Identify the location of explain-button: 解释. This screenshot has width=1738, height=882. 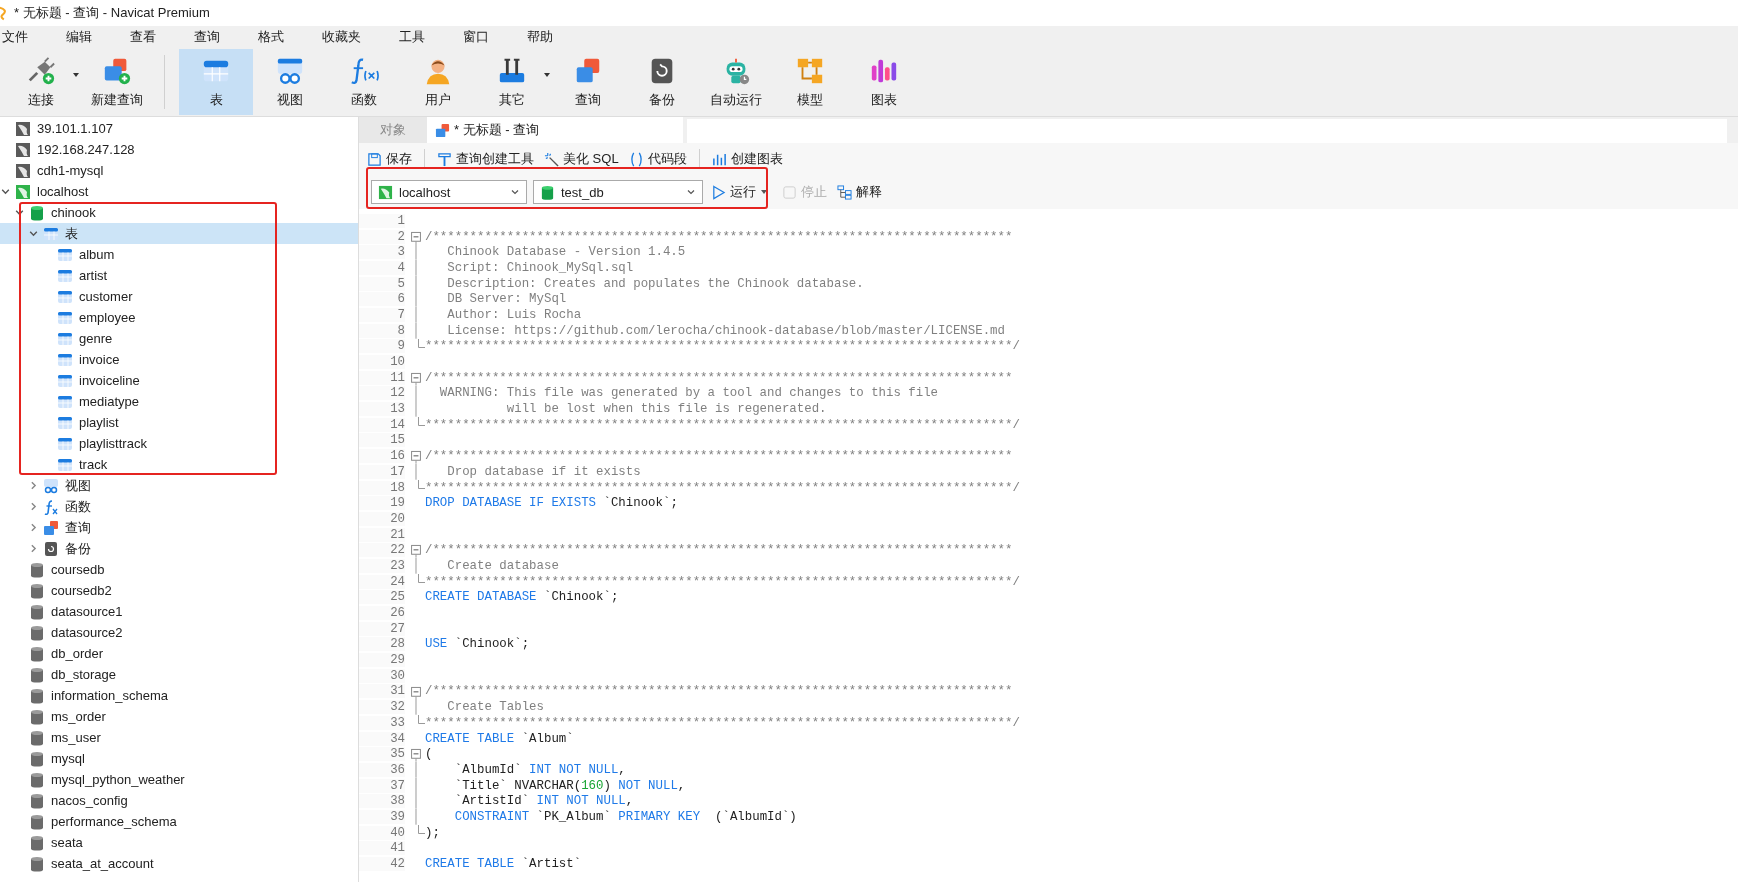
(859, 192).